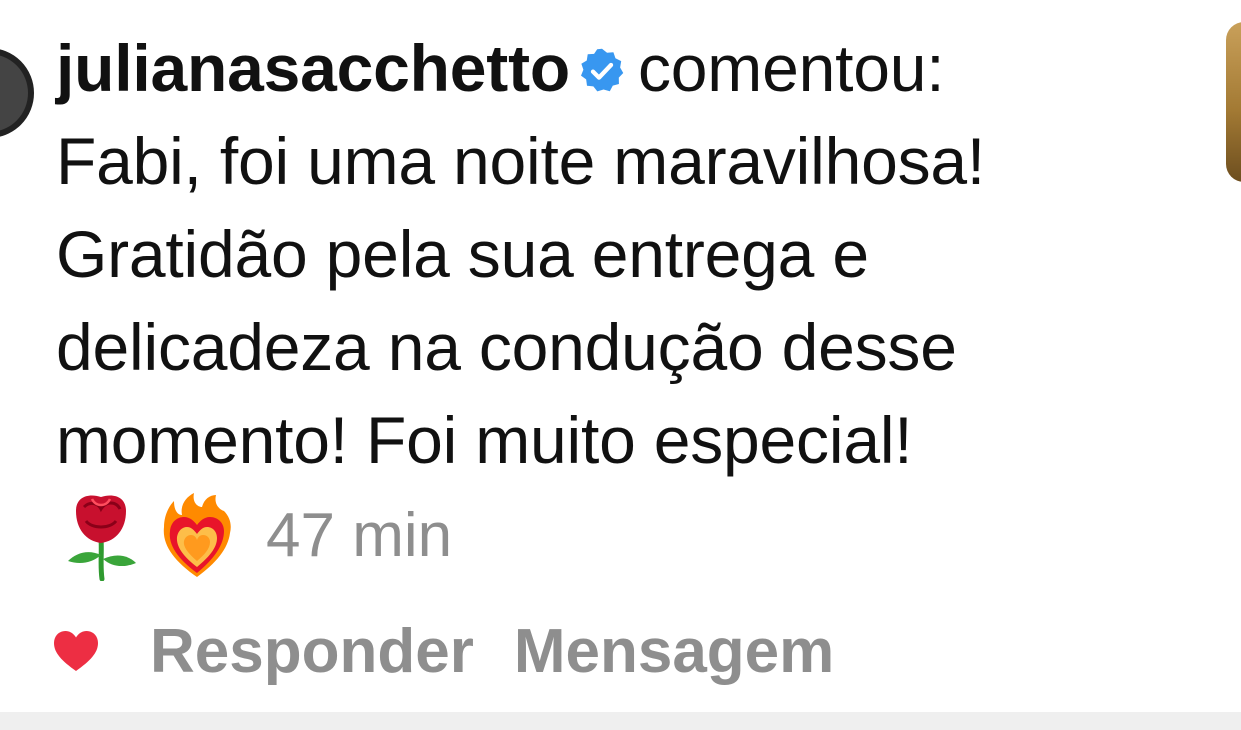  What do you see at coordinates (521, 161) in the screenshot?
I see `comment-line-1: Fabi, foi uma noite maravilhosa!` at bounding box center [521, 161].